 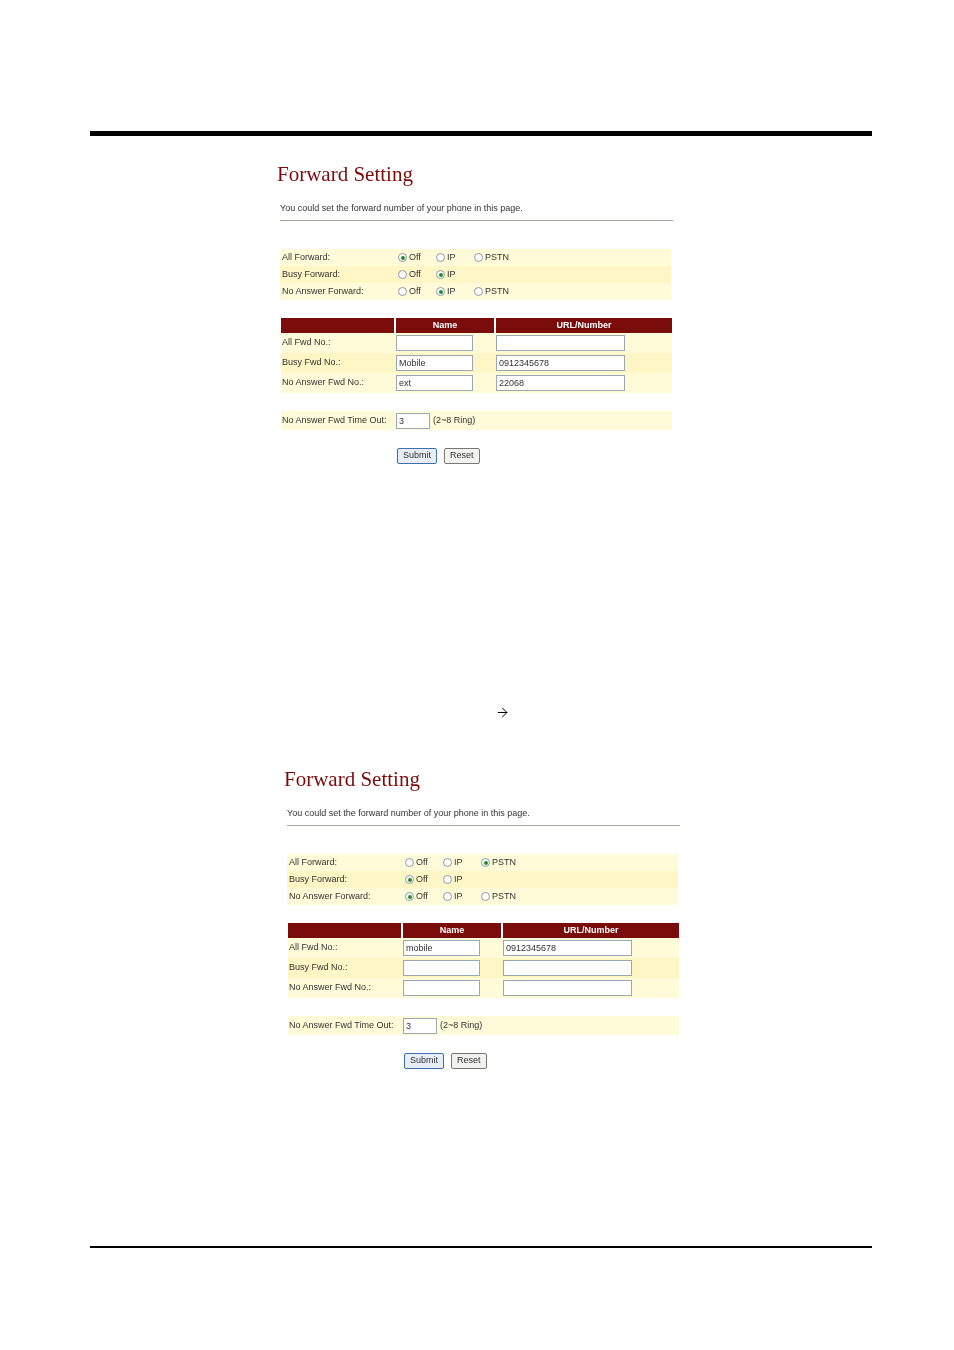 I want to click on arrow-right-icon, so click(x=502, y=712).